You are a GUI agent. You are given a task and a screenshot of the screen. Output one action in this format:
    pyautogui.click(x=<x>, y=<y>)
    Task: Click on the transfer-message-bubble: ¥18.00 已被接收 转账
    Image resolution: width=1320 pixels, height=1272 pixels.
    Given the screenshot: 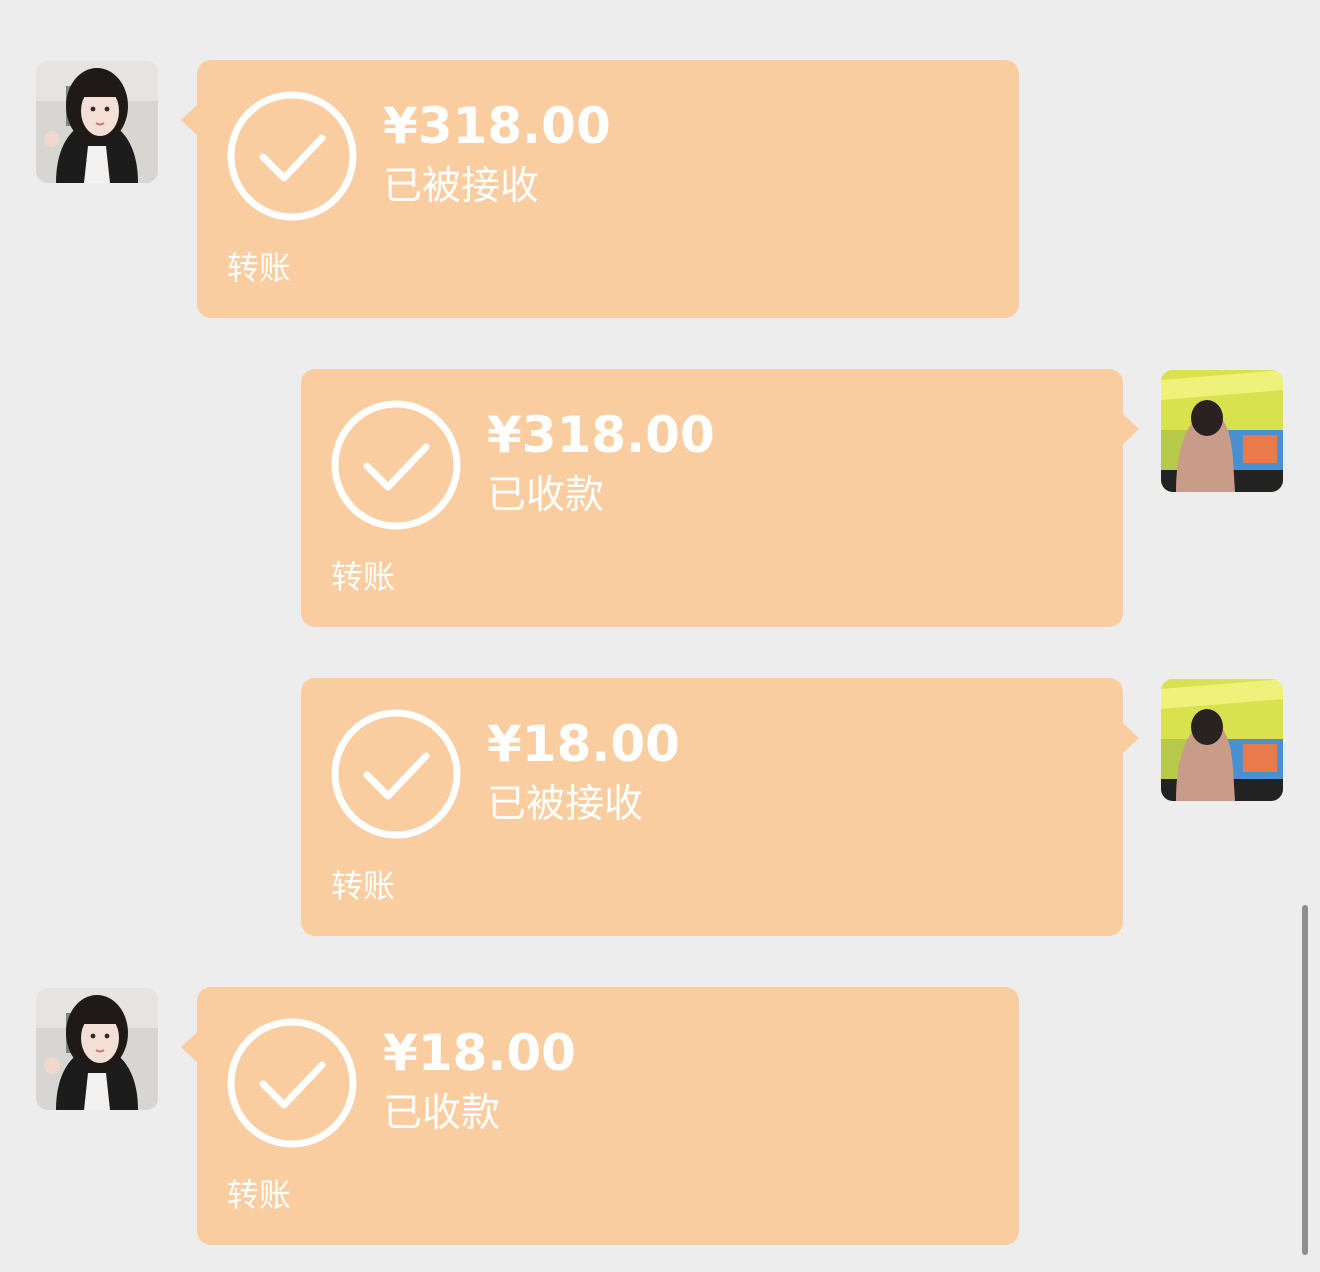 What is the action you would take?
    pyautogui.click(x=720, y=807)
    